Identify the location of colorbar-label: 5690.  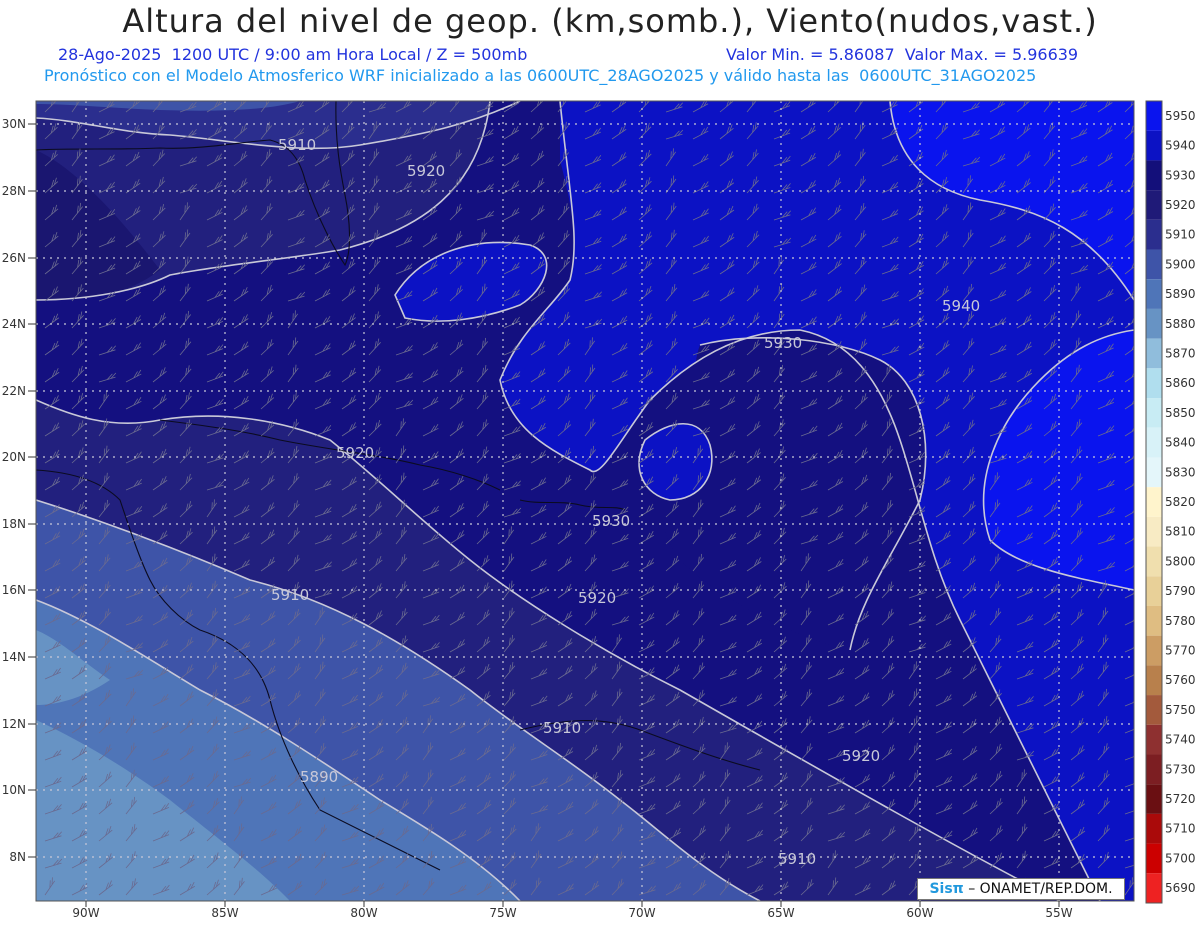
(1180, 888).